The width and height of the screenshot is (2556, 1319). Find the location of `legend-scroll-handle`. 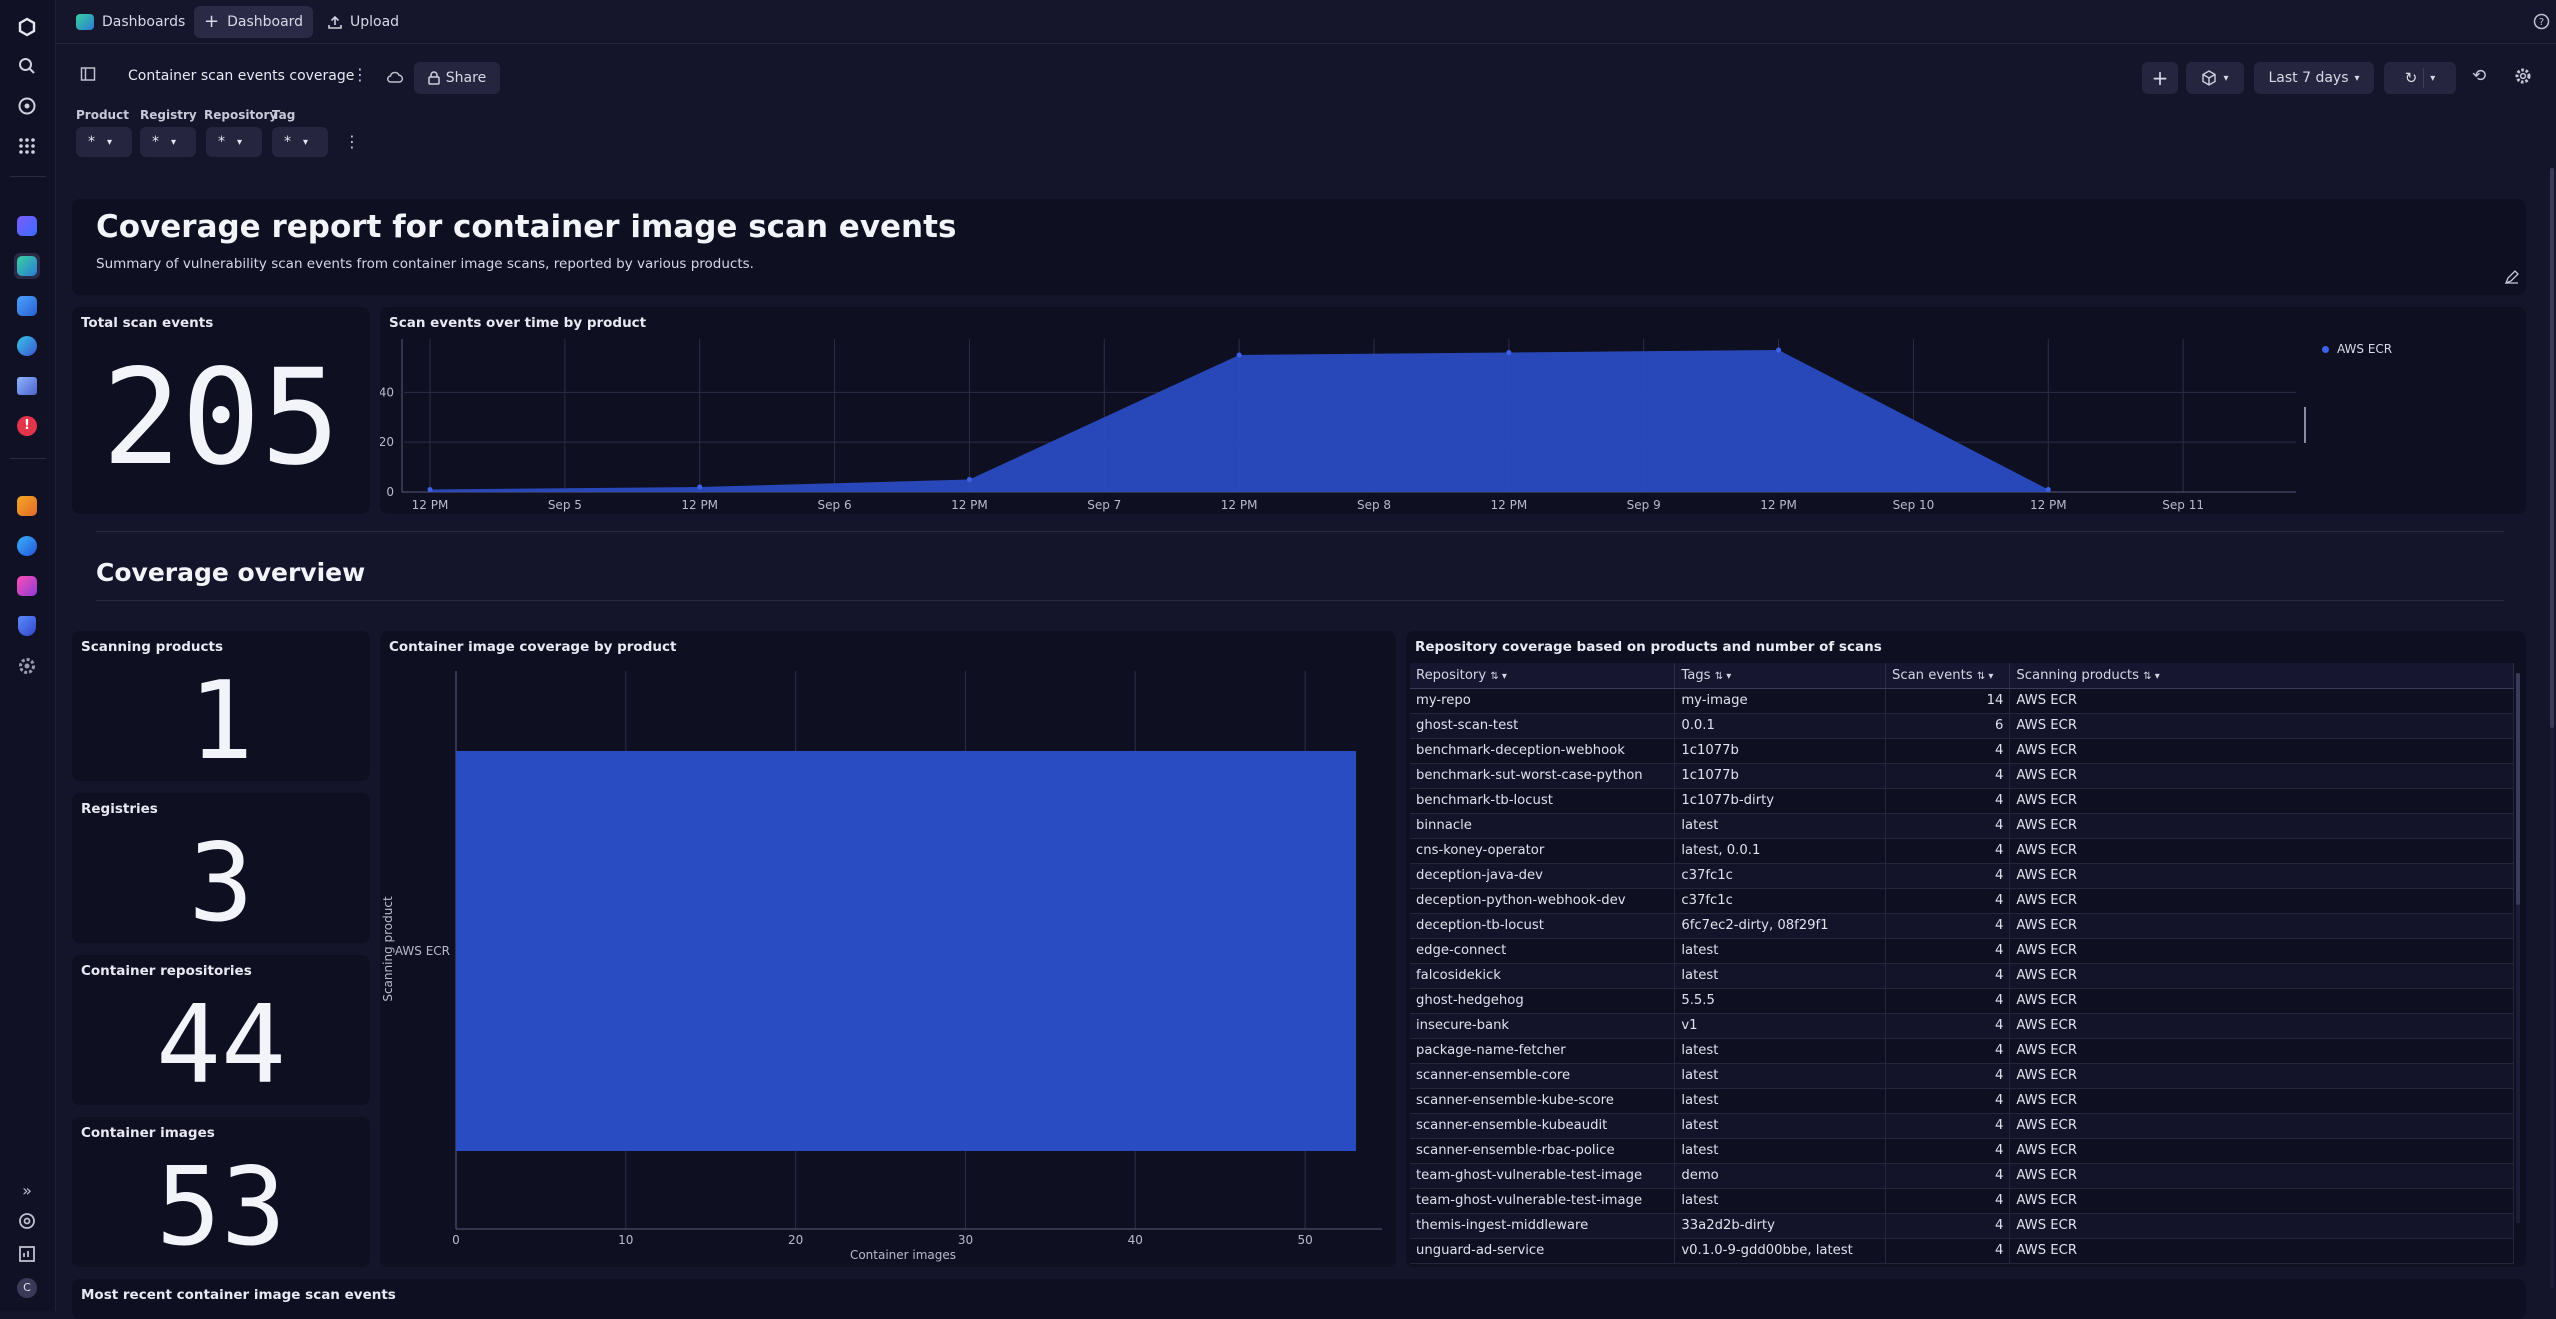

legend-scroll-handle is located at coordinates (2305, 425).